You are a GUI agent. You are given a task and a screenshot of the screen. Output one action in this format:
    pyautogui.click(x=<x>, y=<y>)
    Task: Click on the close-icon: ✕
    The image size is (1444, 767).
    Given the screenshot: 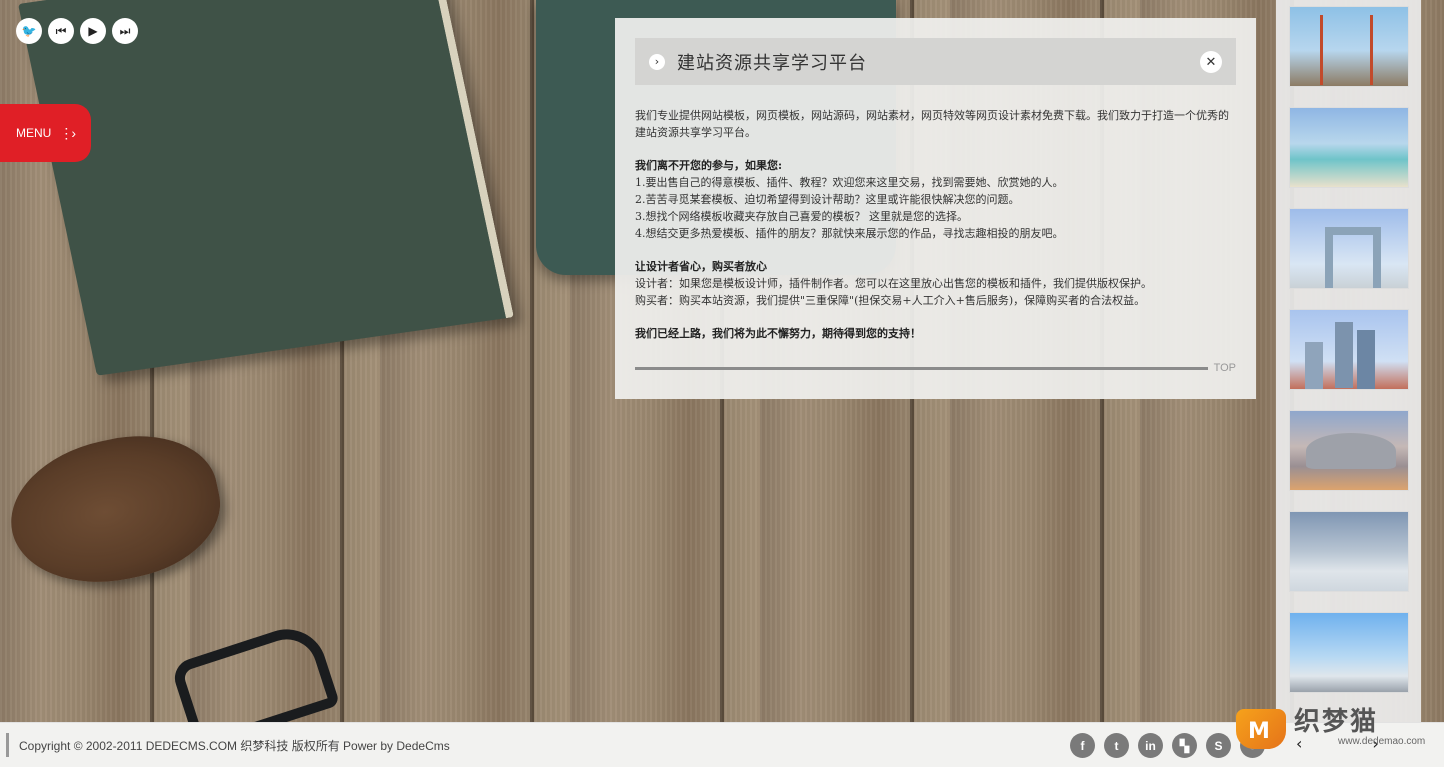 What is the action you would take?
    pyautogui.click(x=1211, y=62)
    